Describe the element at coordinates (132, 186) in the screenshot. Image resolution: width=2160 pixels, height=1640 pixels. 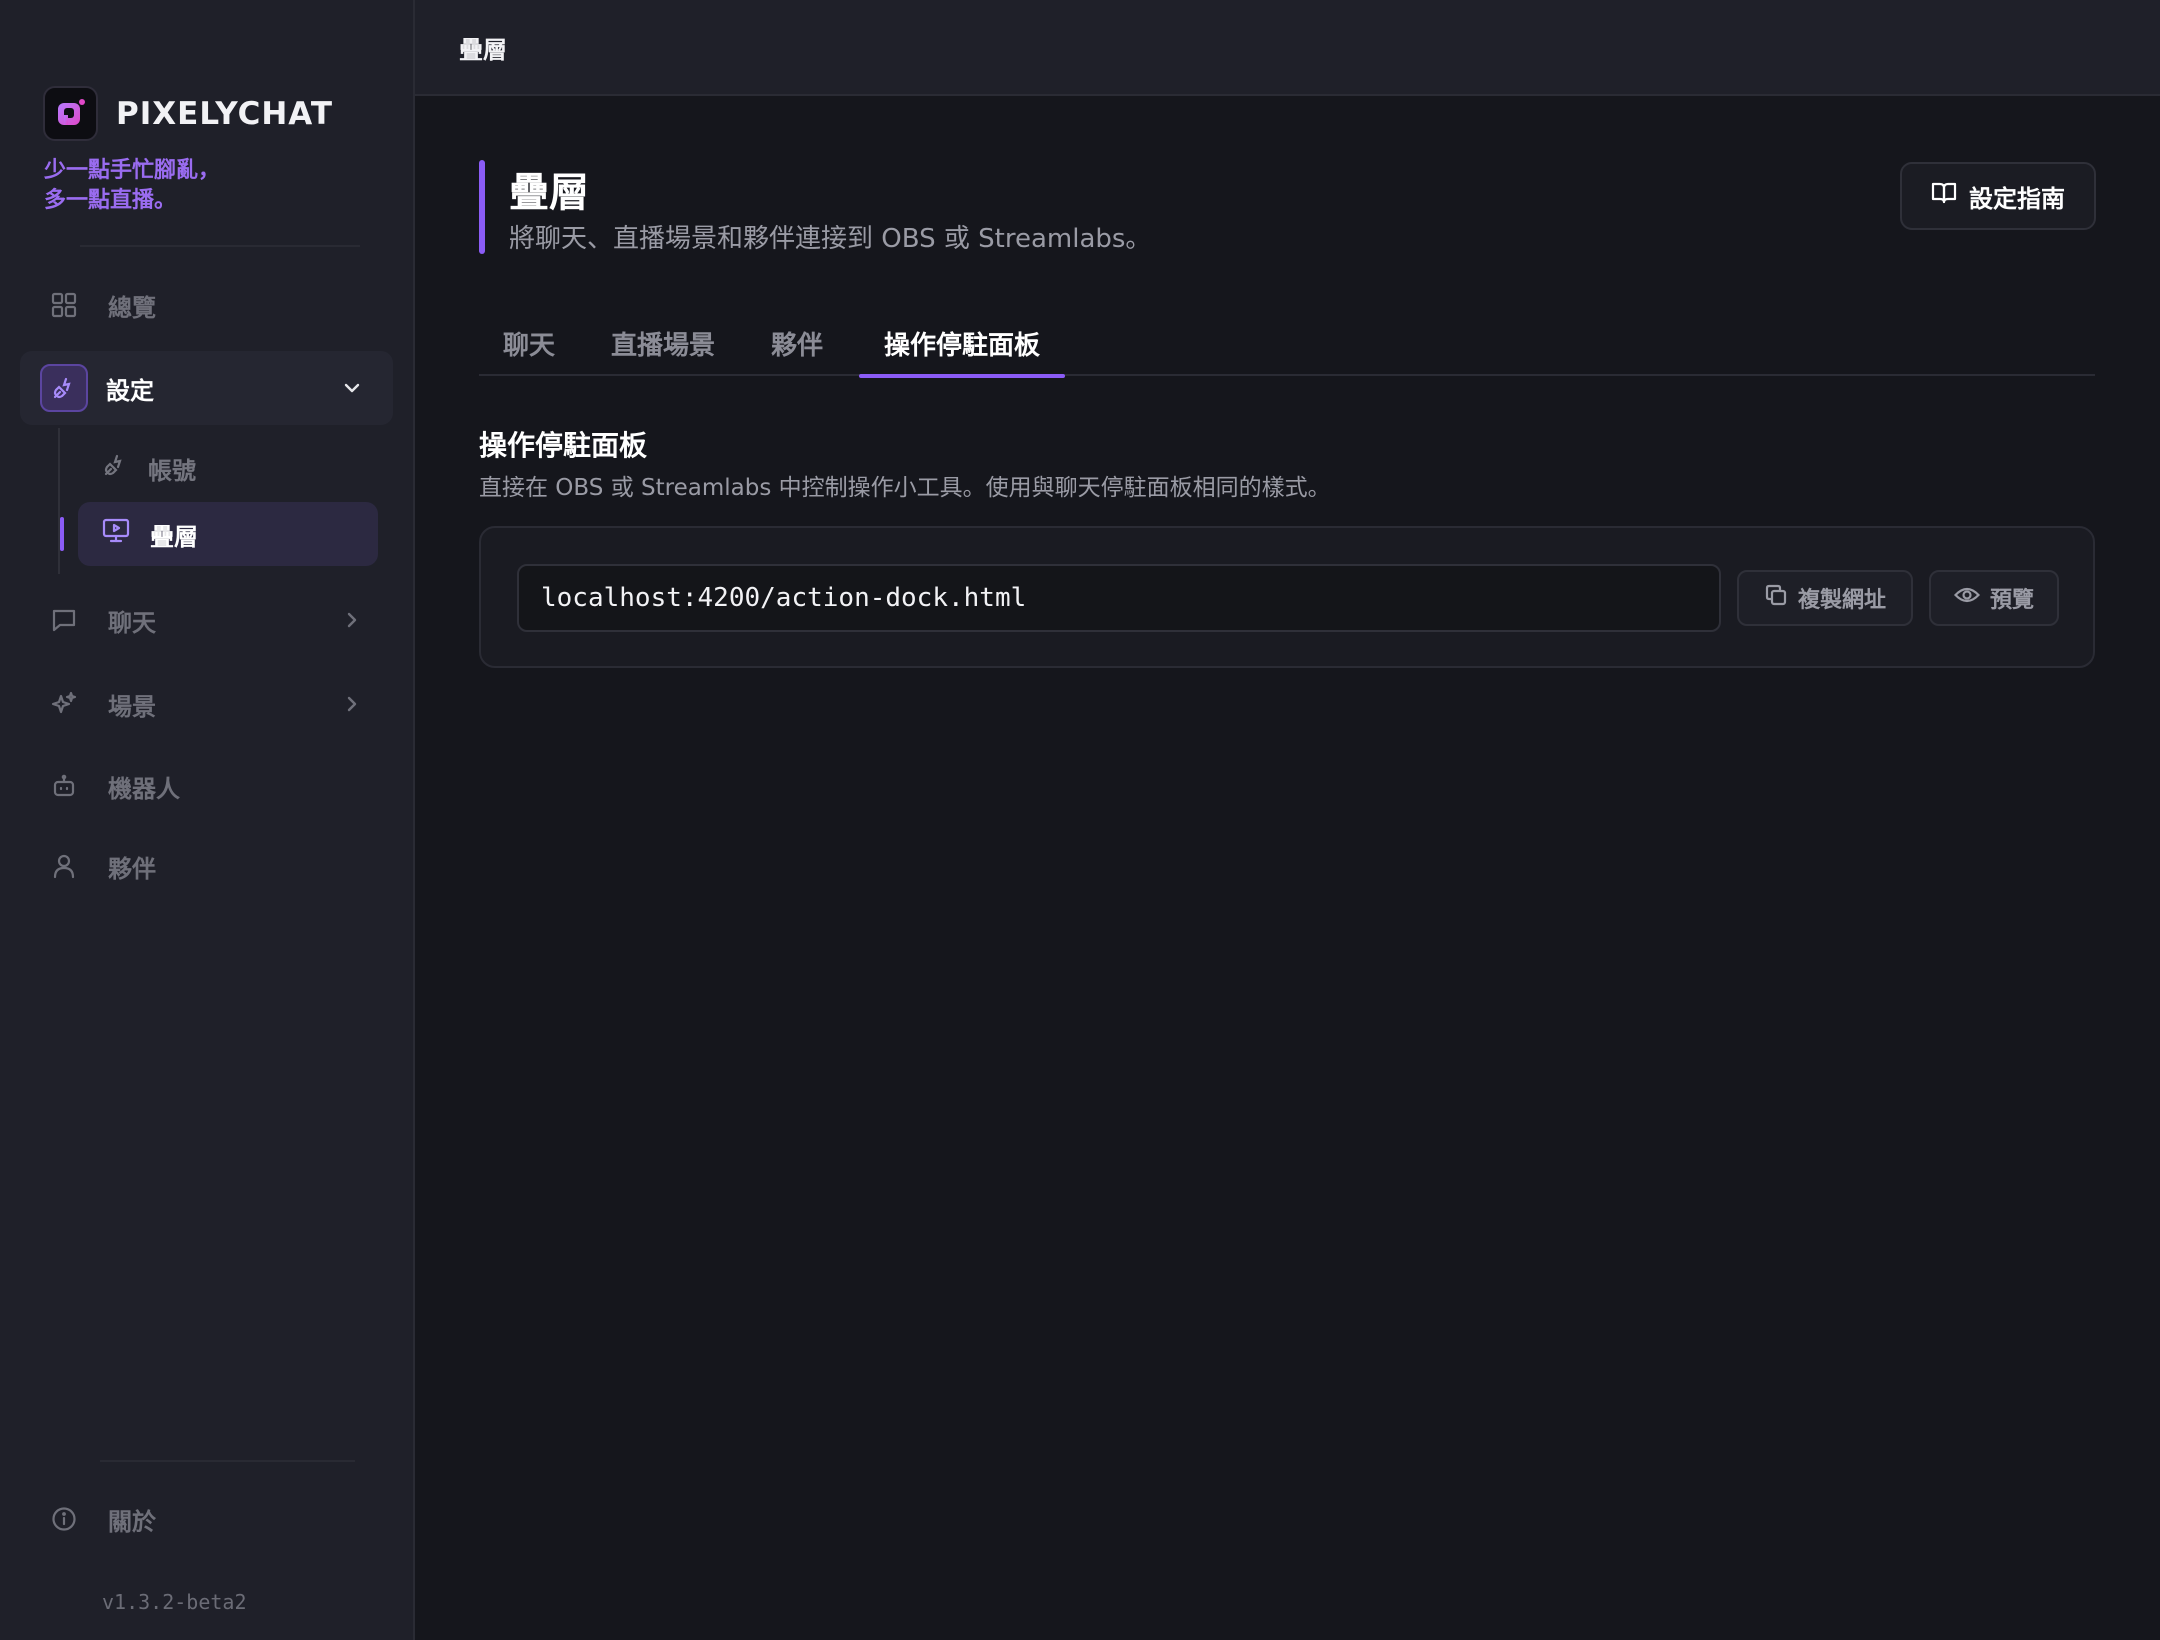
I see `brand-tagline: 少一點手忙腳亂， 多一點直播。` at that location.